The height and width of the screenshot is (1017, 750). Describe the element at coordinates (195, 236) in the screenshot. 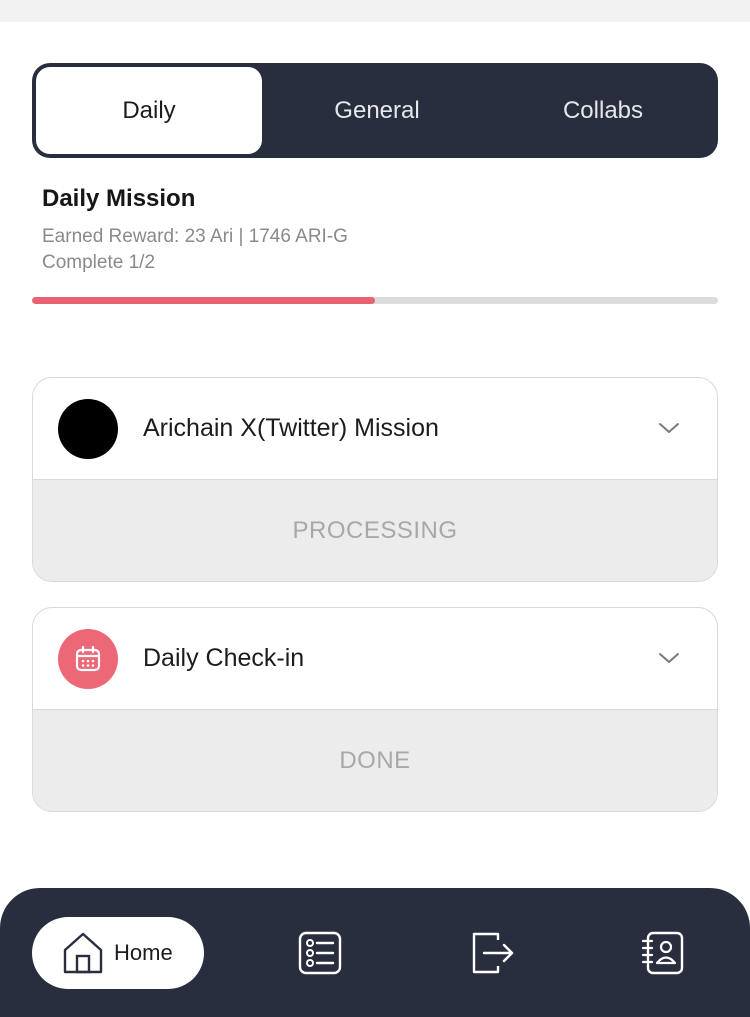

I see `earned-reward-text: Earned Reward: 23 Ari | 1746 ARI-G` at that location.